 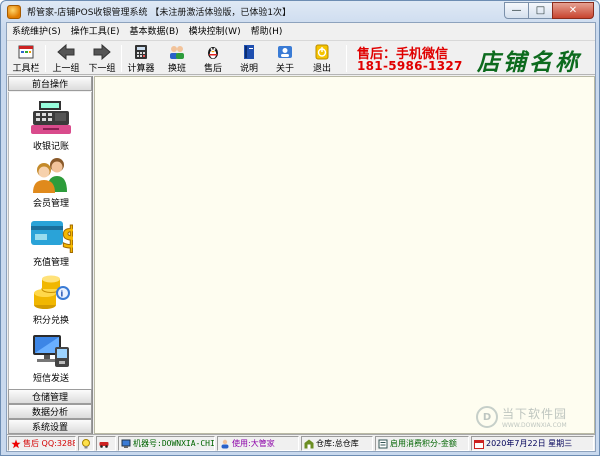 What do you see at coordinates (153, 32) in the screenshot?
I see `menu-basic-data: 基本数据(B)` at bounding box center [153, 32].